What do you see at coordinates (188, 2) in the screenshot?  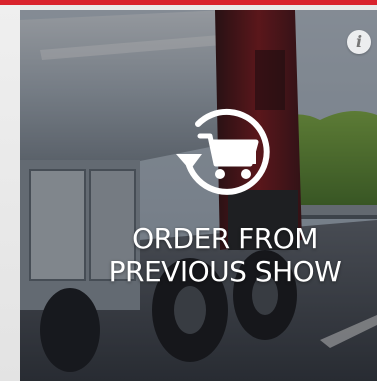 I see `header-accent-bar` at bounding box center [188, 2].